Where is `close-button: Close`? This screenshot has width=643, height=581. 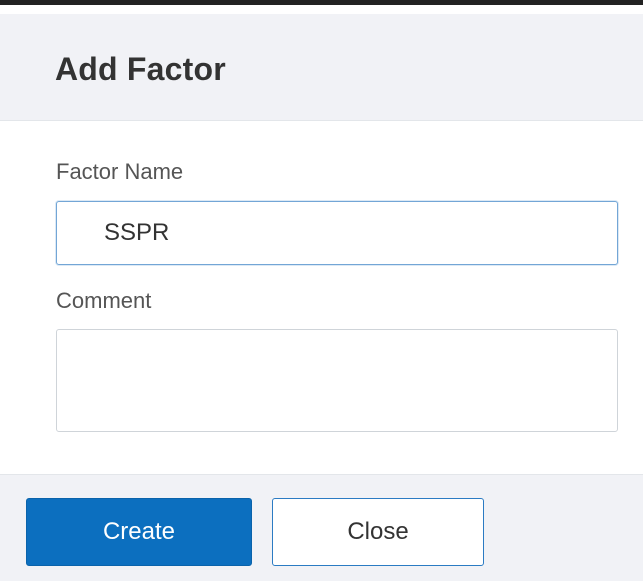 close-button: Close is located at coordinates (378, 532).